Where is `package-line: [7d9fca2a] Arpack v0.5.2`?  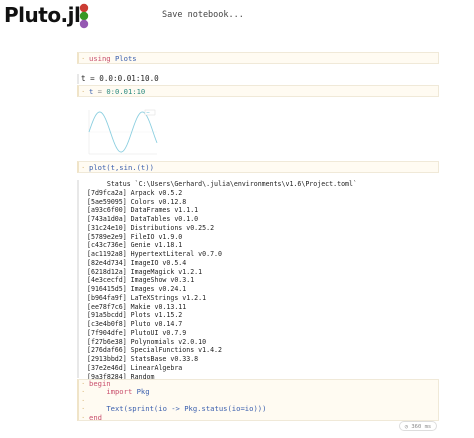 package-line: [7d9fca2a] Arpack v0.5.2 is located at coordinates (135, 192).